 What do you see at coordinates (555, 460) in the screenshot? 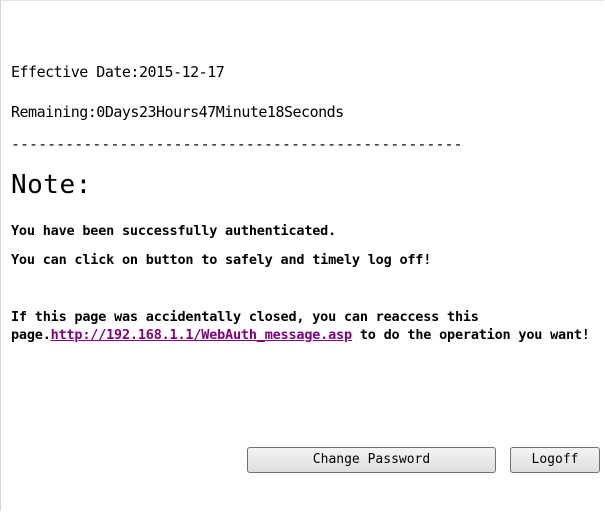
I see `logoff-button: Logoff` at bounding box center [555, 460].